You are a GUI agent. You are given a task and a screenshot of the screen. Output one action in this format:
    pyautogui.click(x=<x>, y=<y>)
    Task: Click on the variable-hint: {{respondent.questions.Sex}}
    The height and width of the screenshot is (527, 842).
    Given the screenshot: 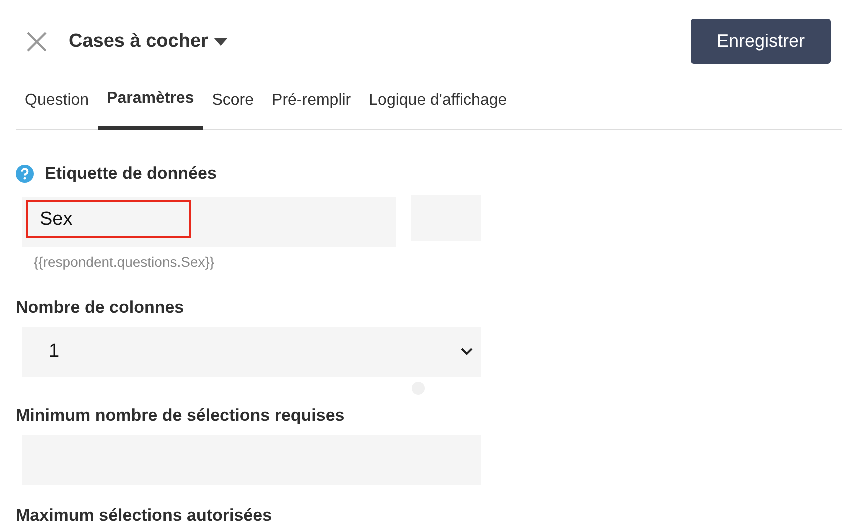 What is the action you would take?
    pyautogui.click(x=125, y=262)
    